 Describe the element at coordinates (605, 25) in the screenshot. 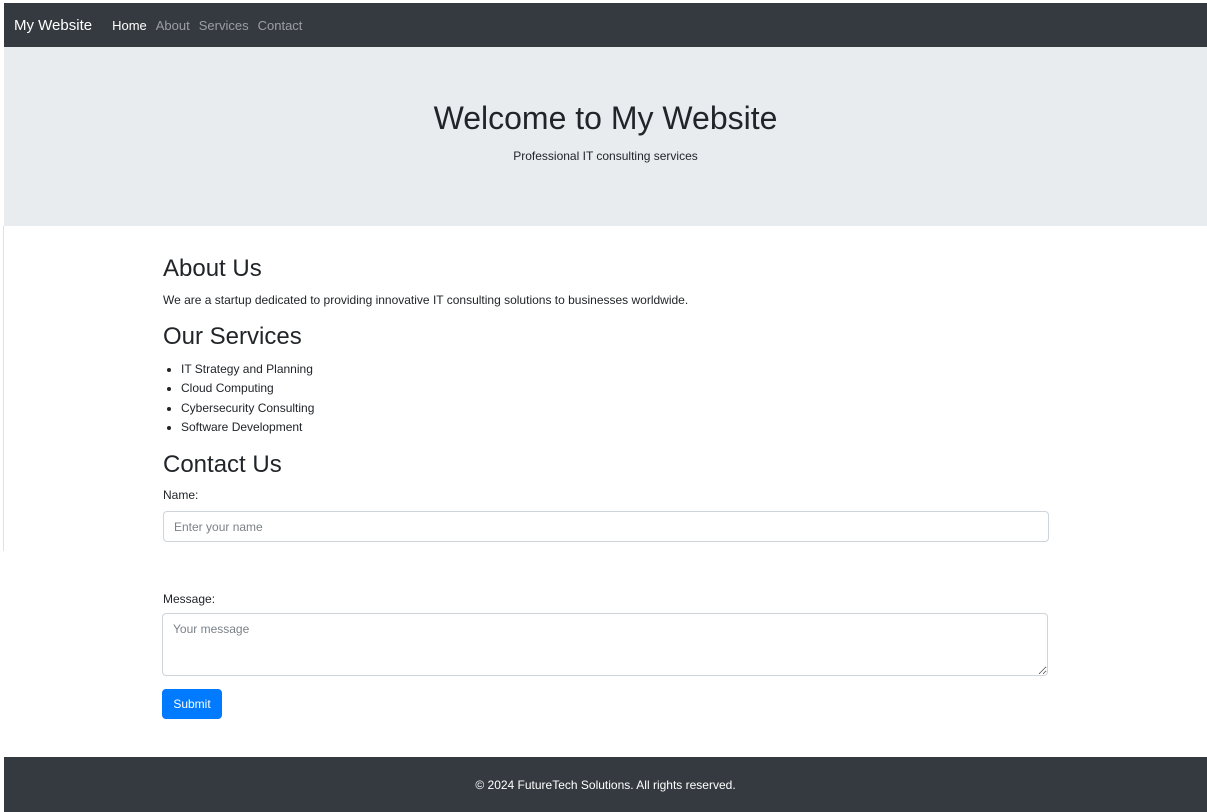

I see `navbar: My Website Home About Services Contact` at that location.